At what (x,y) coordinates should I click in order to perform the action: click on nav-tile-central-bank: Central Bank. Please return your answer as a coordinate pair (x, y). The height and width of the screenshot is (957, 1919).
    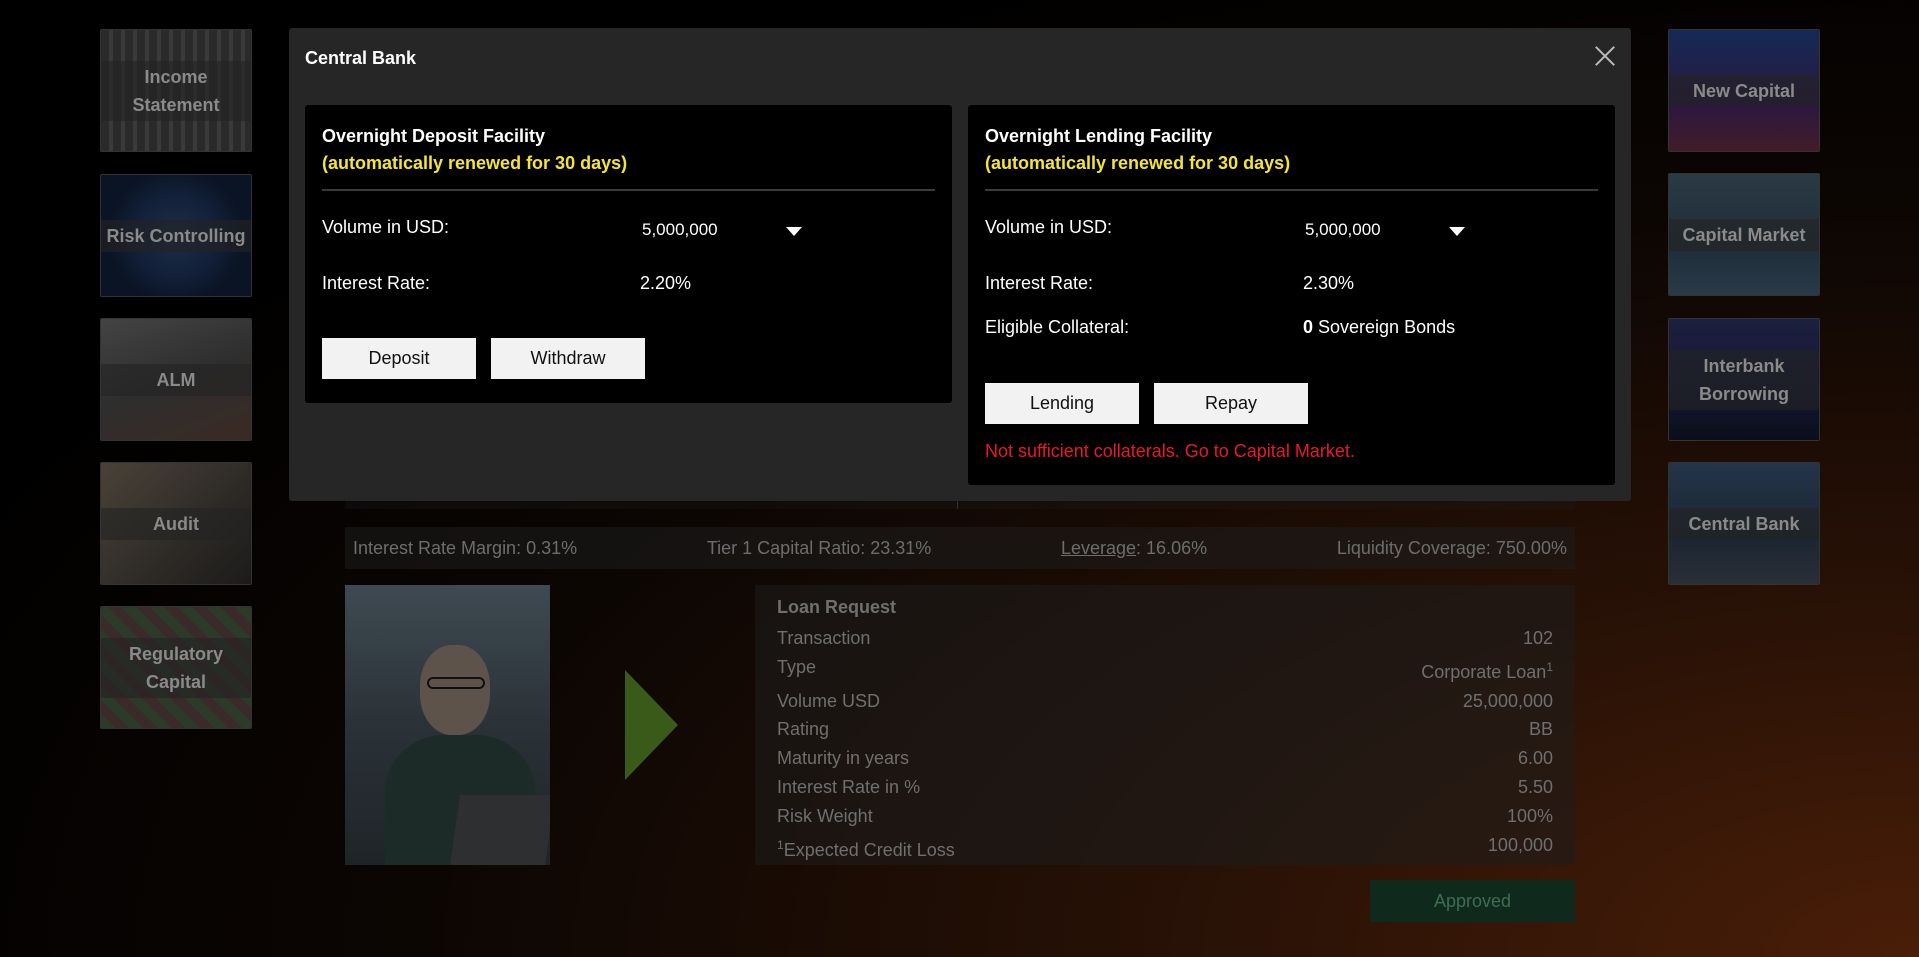
    Looking at the image, I should click on (1744, 523).